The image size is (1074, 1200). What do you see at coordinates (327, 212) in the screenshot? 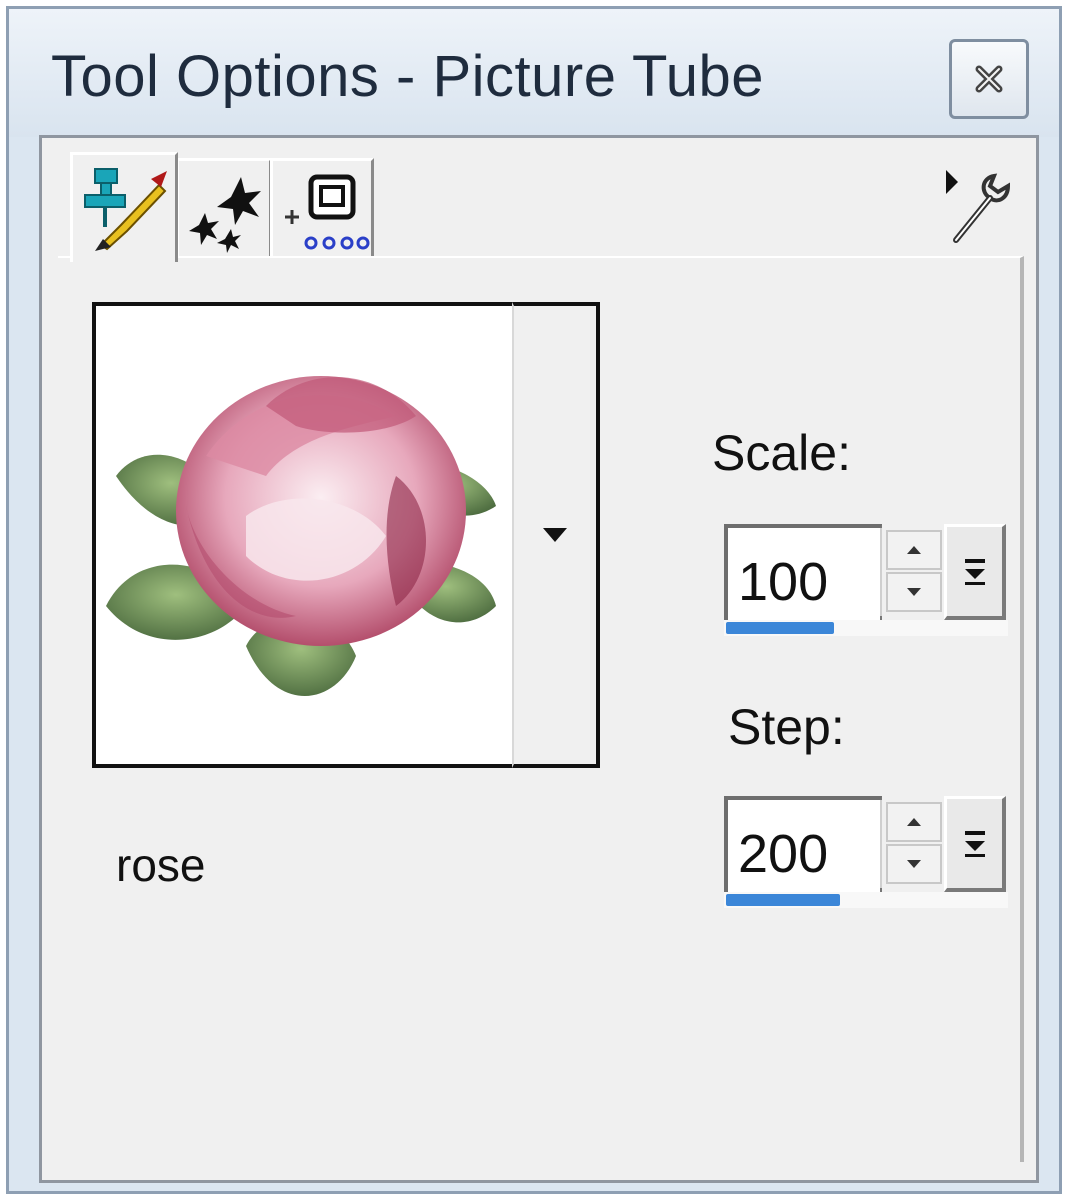
I see `layout-grid-icon` at bounding box center [327, 212].